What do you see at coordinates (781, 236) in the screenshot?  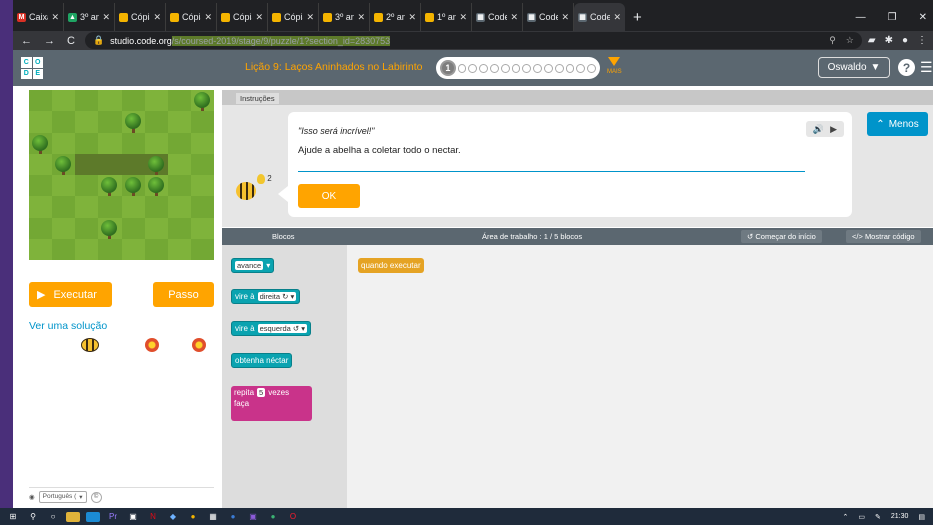 I see `restart-button: ↺ Começar do início` at bounding box center [781, 236].